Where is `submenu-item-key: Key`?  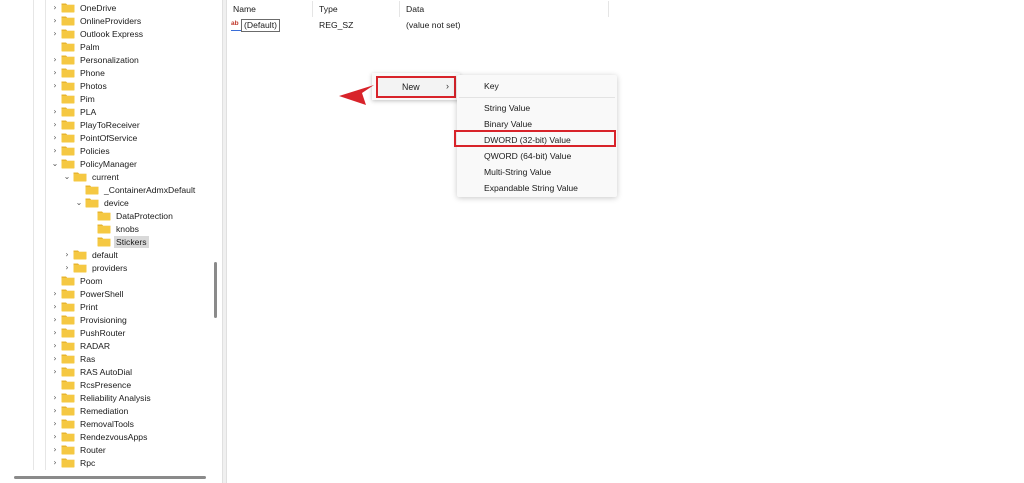 submenu-item-key: Key is located at coordinates (537, 86).